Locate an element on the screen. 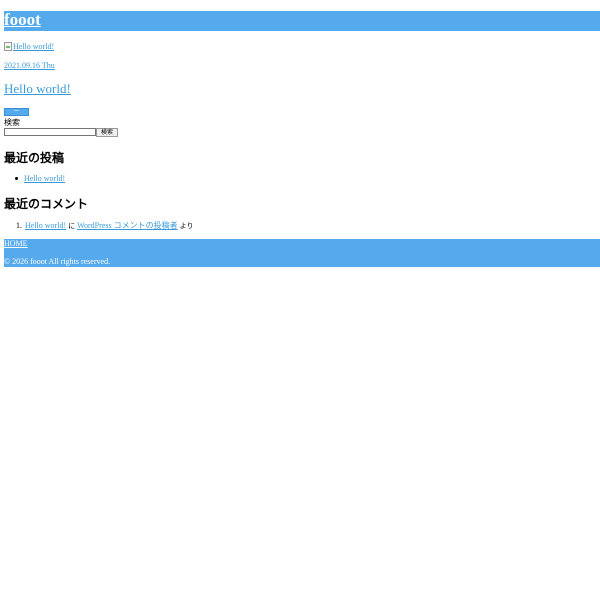 The image size is (600, 600). comment-author-link: WordPress コメントの投稿者 is located at coordinates (127, 225).